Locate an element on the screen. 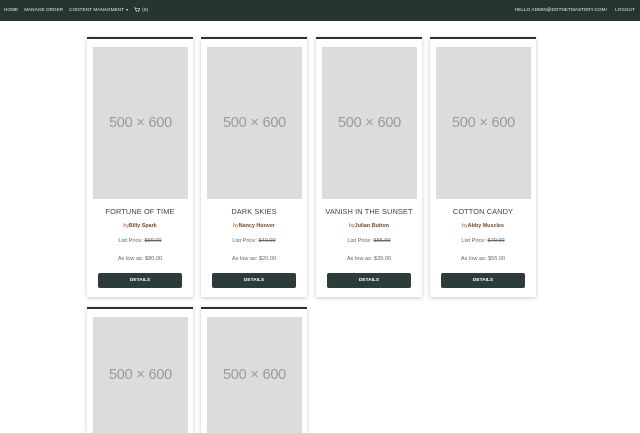 The width and height of the screenshot is (640, 433). product-author: byNancy Hoover is located at coordinates (254, 226).